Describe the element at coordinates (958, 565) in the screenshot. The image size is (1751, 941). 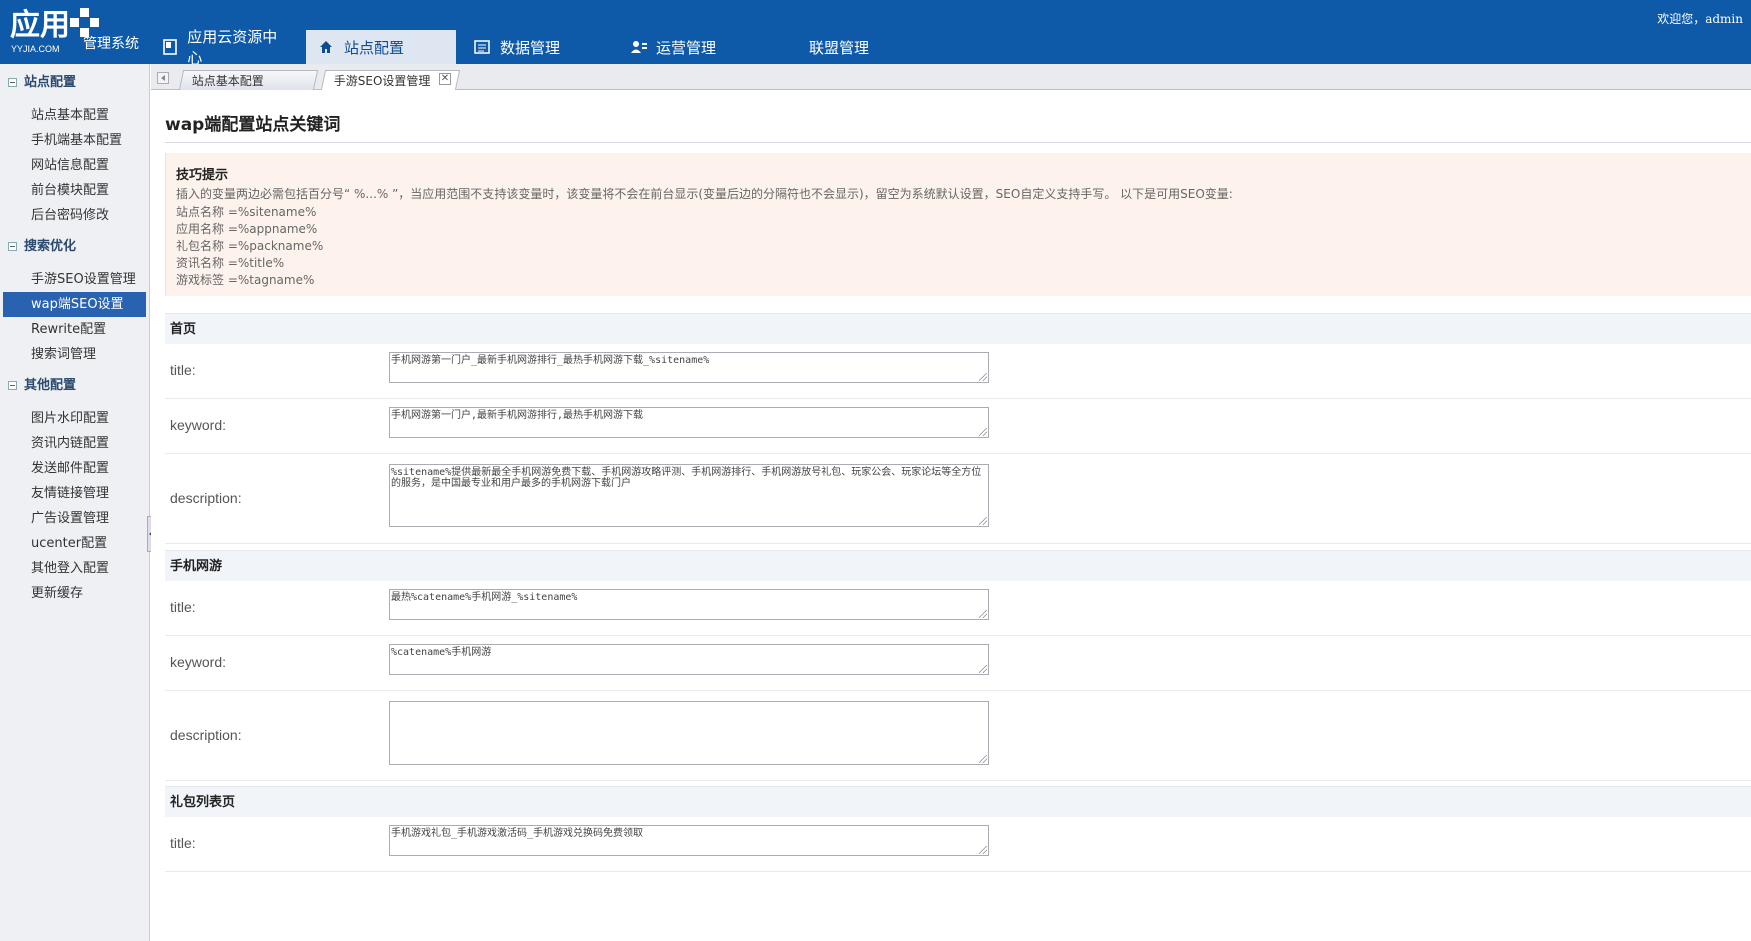
I see `section-header: 手机网游` at that location.